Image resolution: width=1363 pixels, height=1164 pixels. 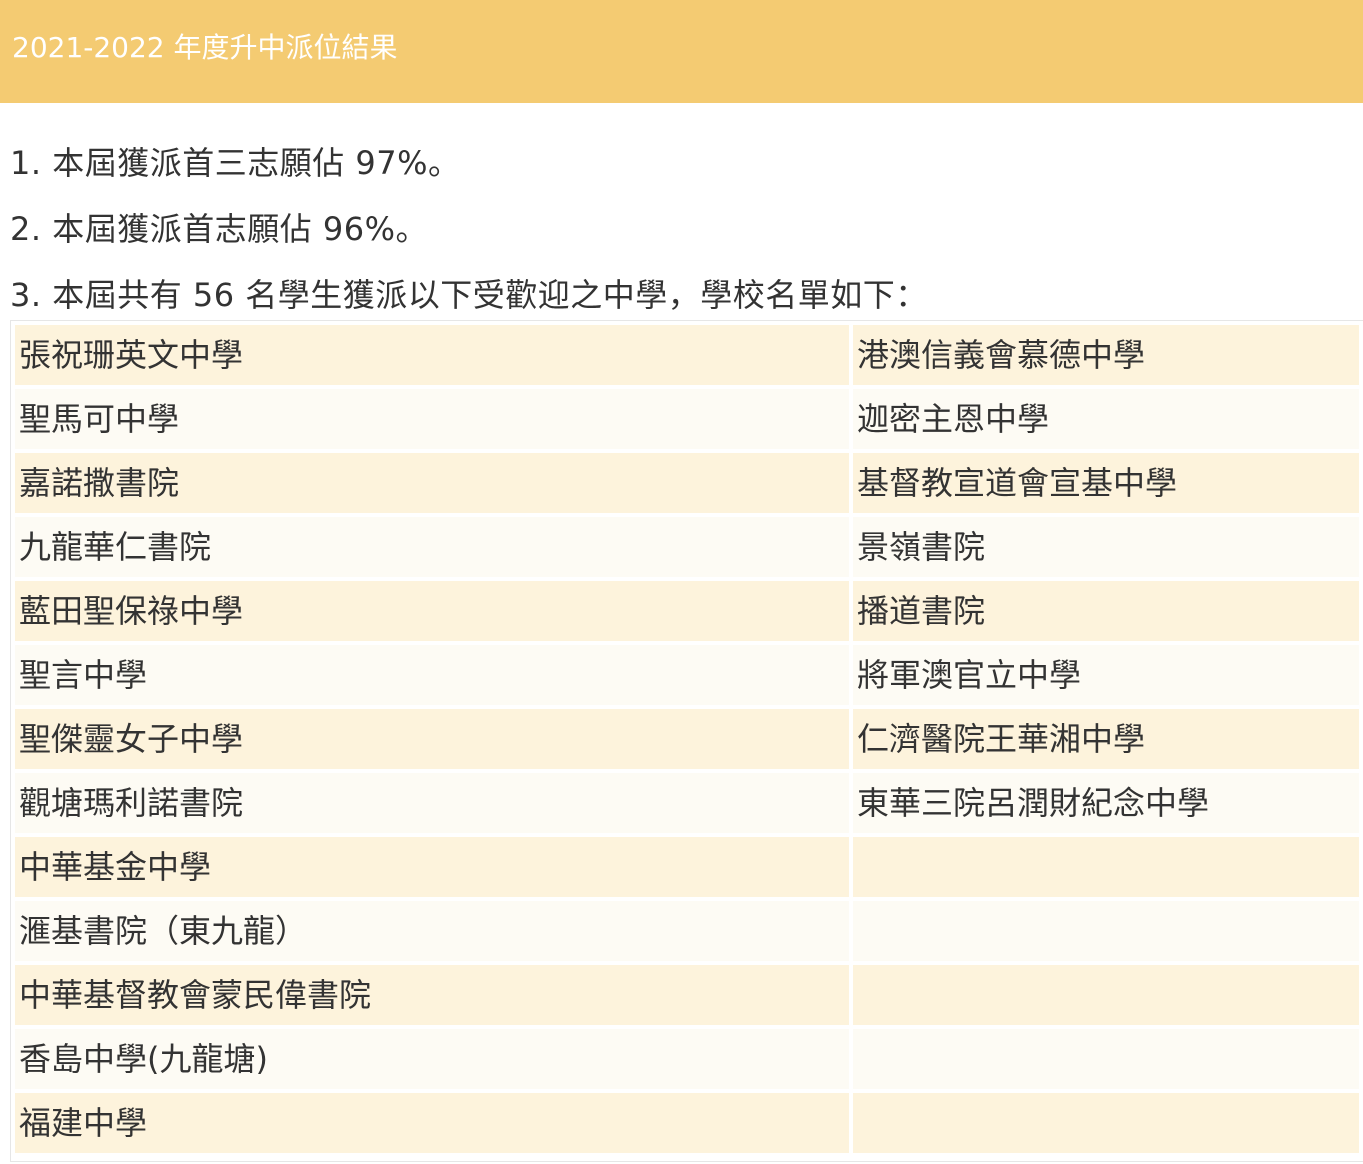 What do you see at coordinates (432, 803) in the screenshot?
I see `school-cell: 觀塘瑪利諾書院` at bounding box center [432, 803].